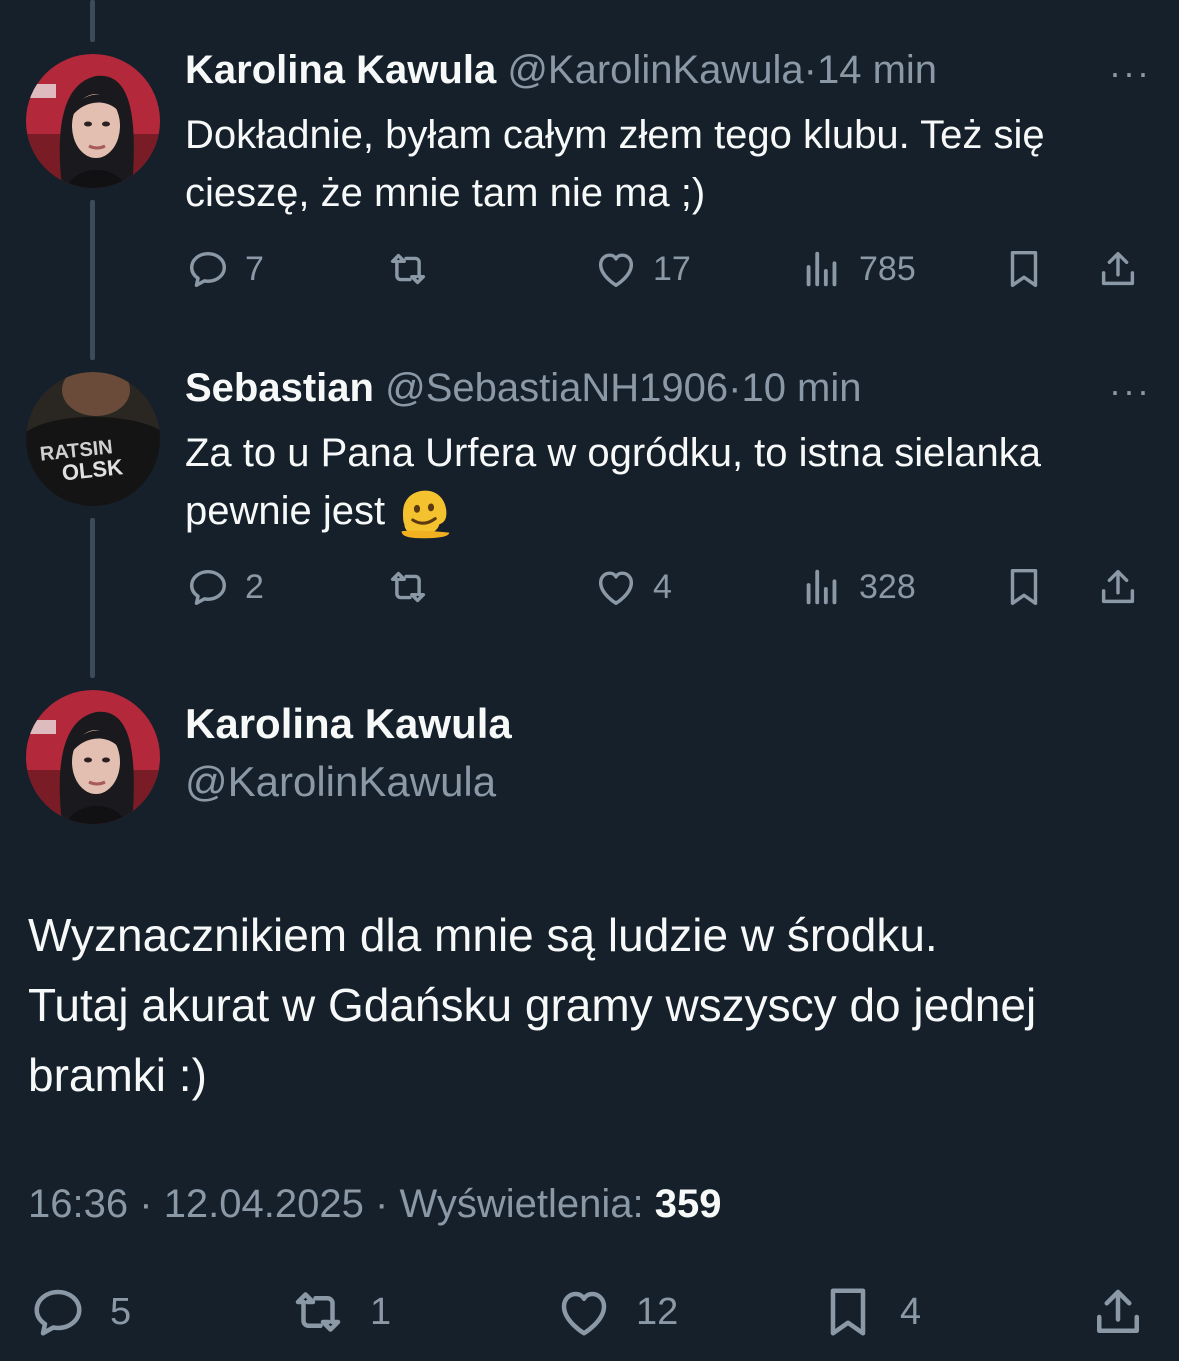  I want to click on like-button: 4, so click(632, 587).